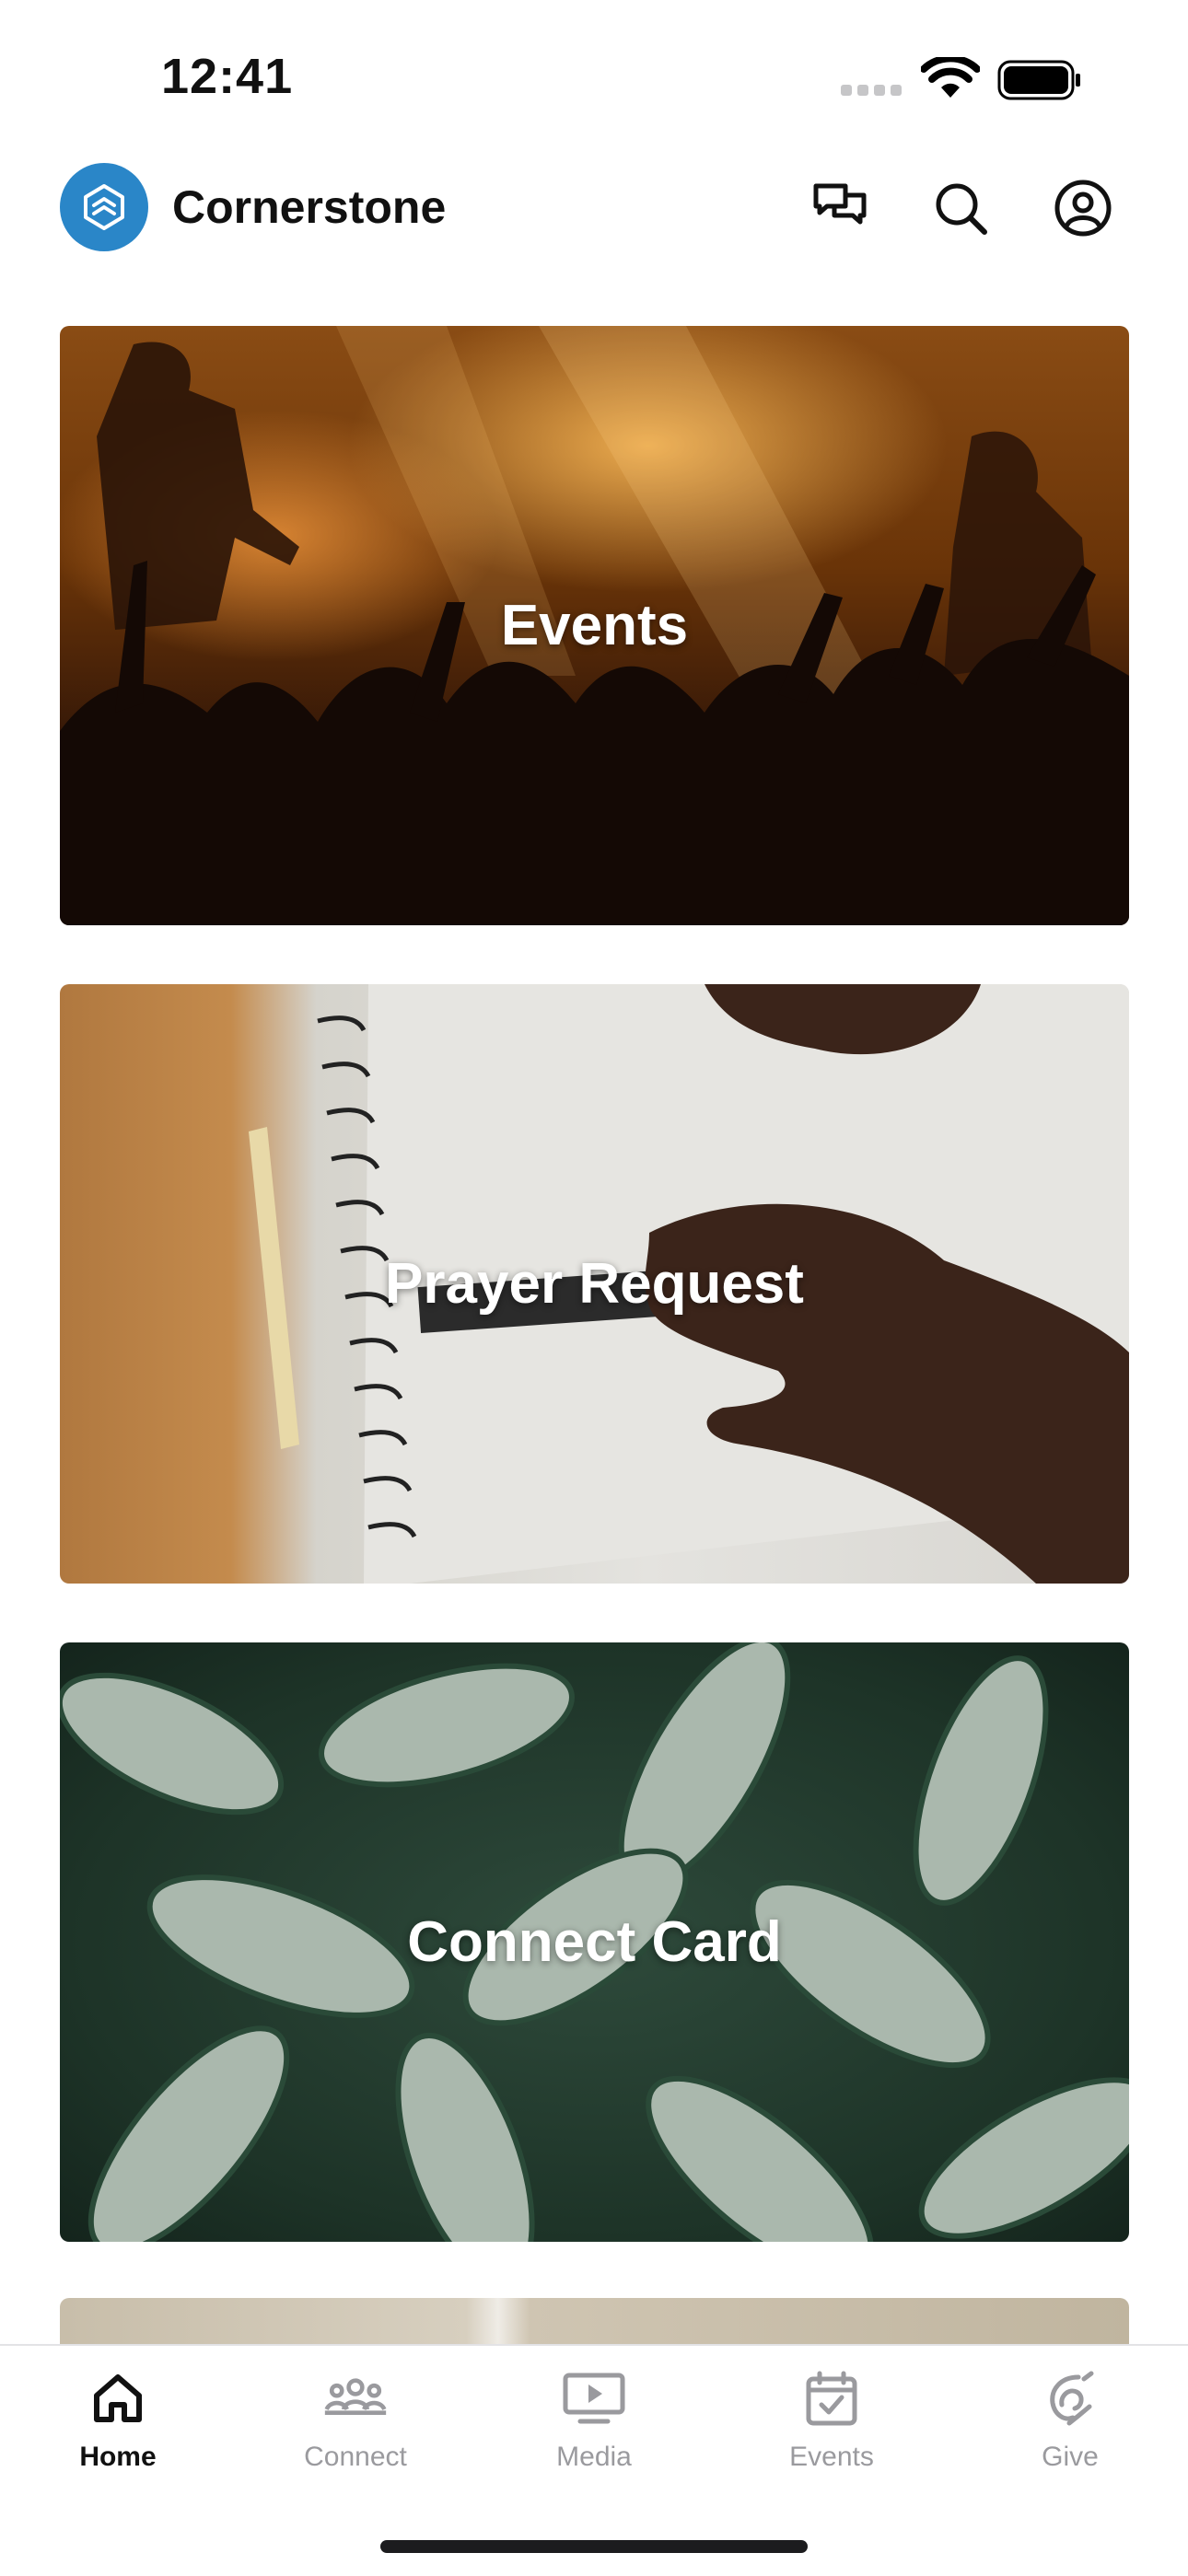 This screenshot has width=1188, height=2576. Describe the element at coordinates (831, 2398) in the screenshot. I see `calendar-icon` at that location.